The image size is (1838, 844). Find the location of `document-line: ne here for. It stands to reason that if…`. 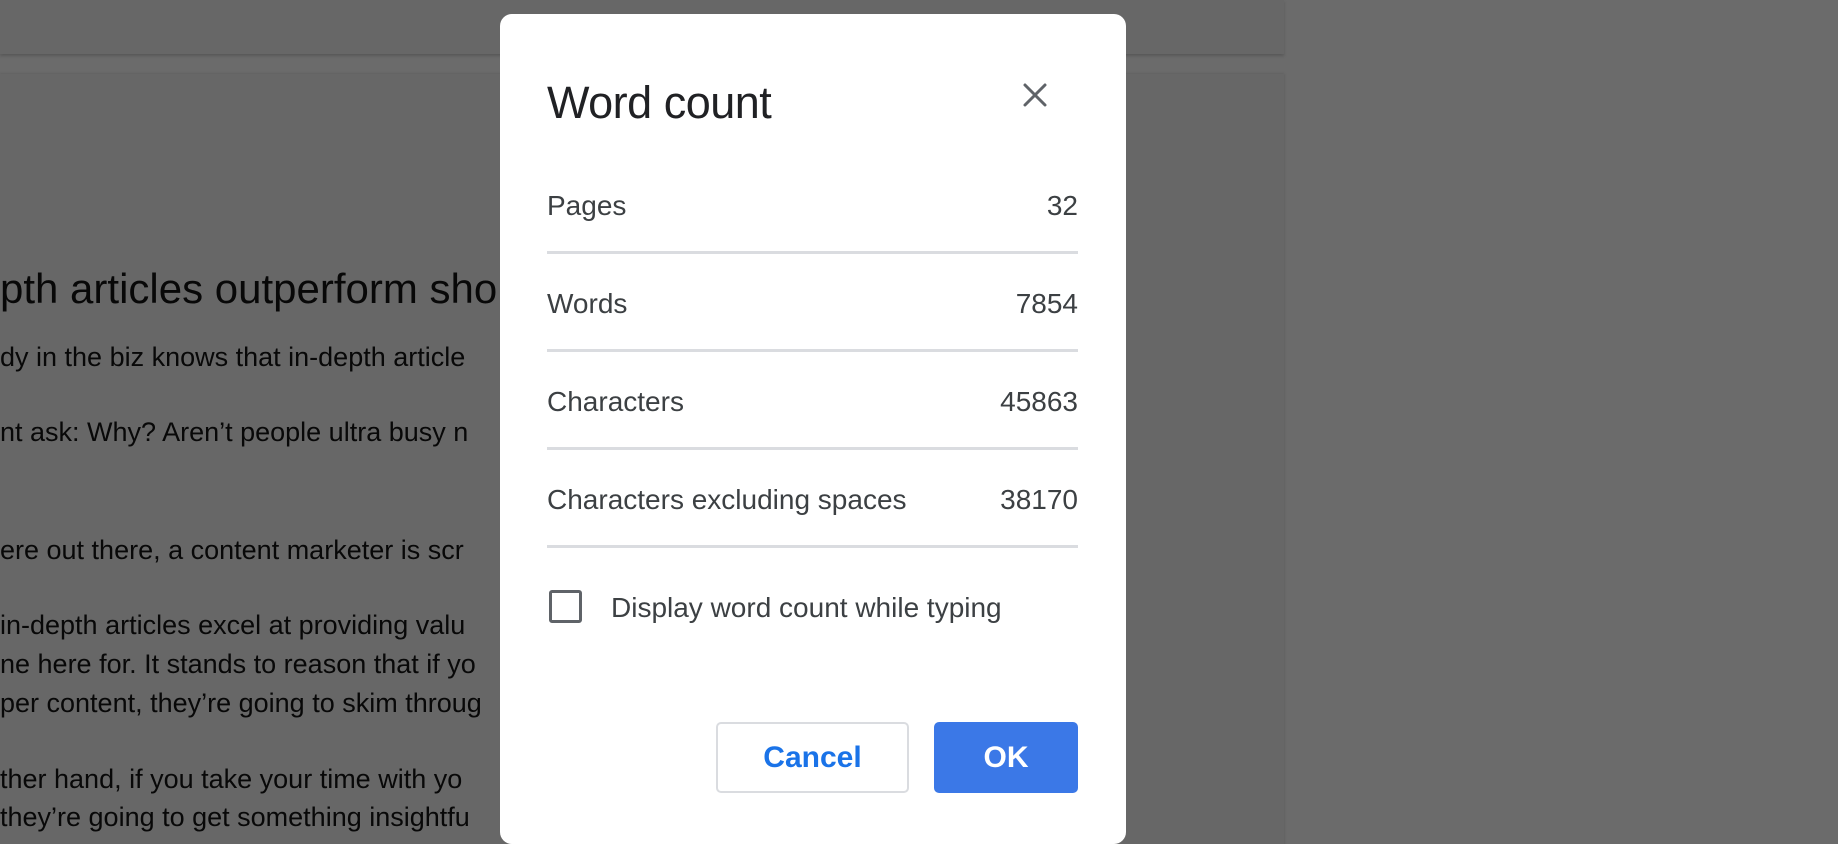

document-line: ne here for. It stands to reason that if… is located at coordinates (238, 664).